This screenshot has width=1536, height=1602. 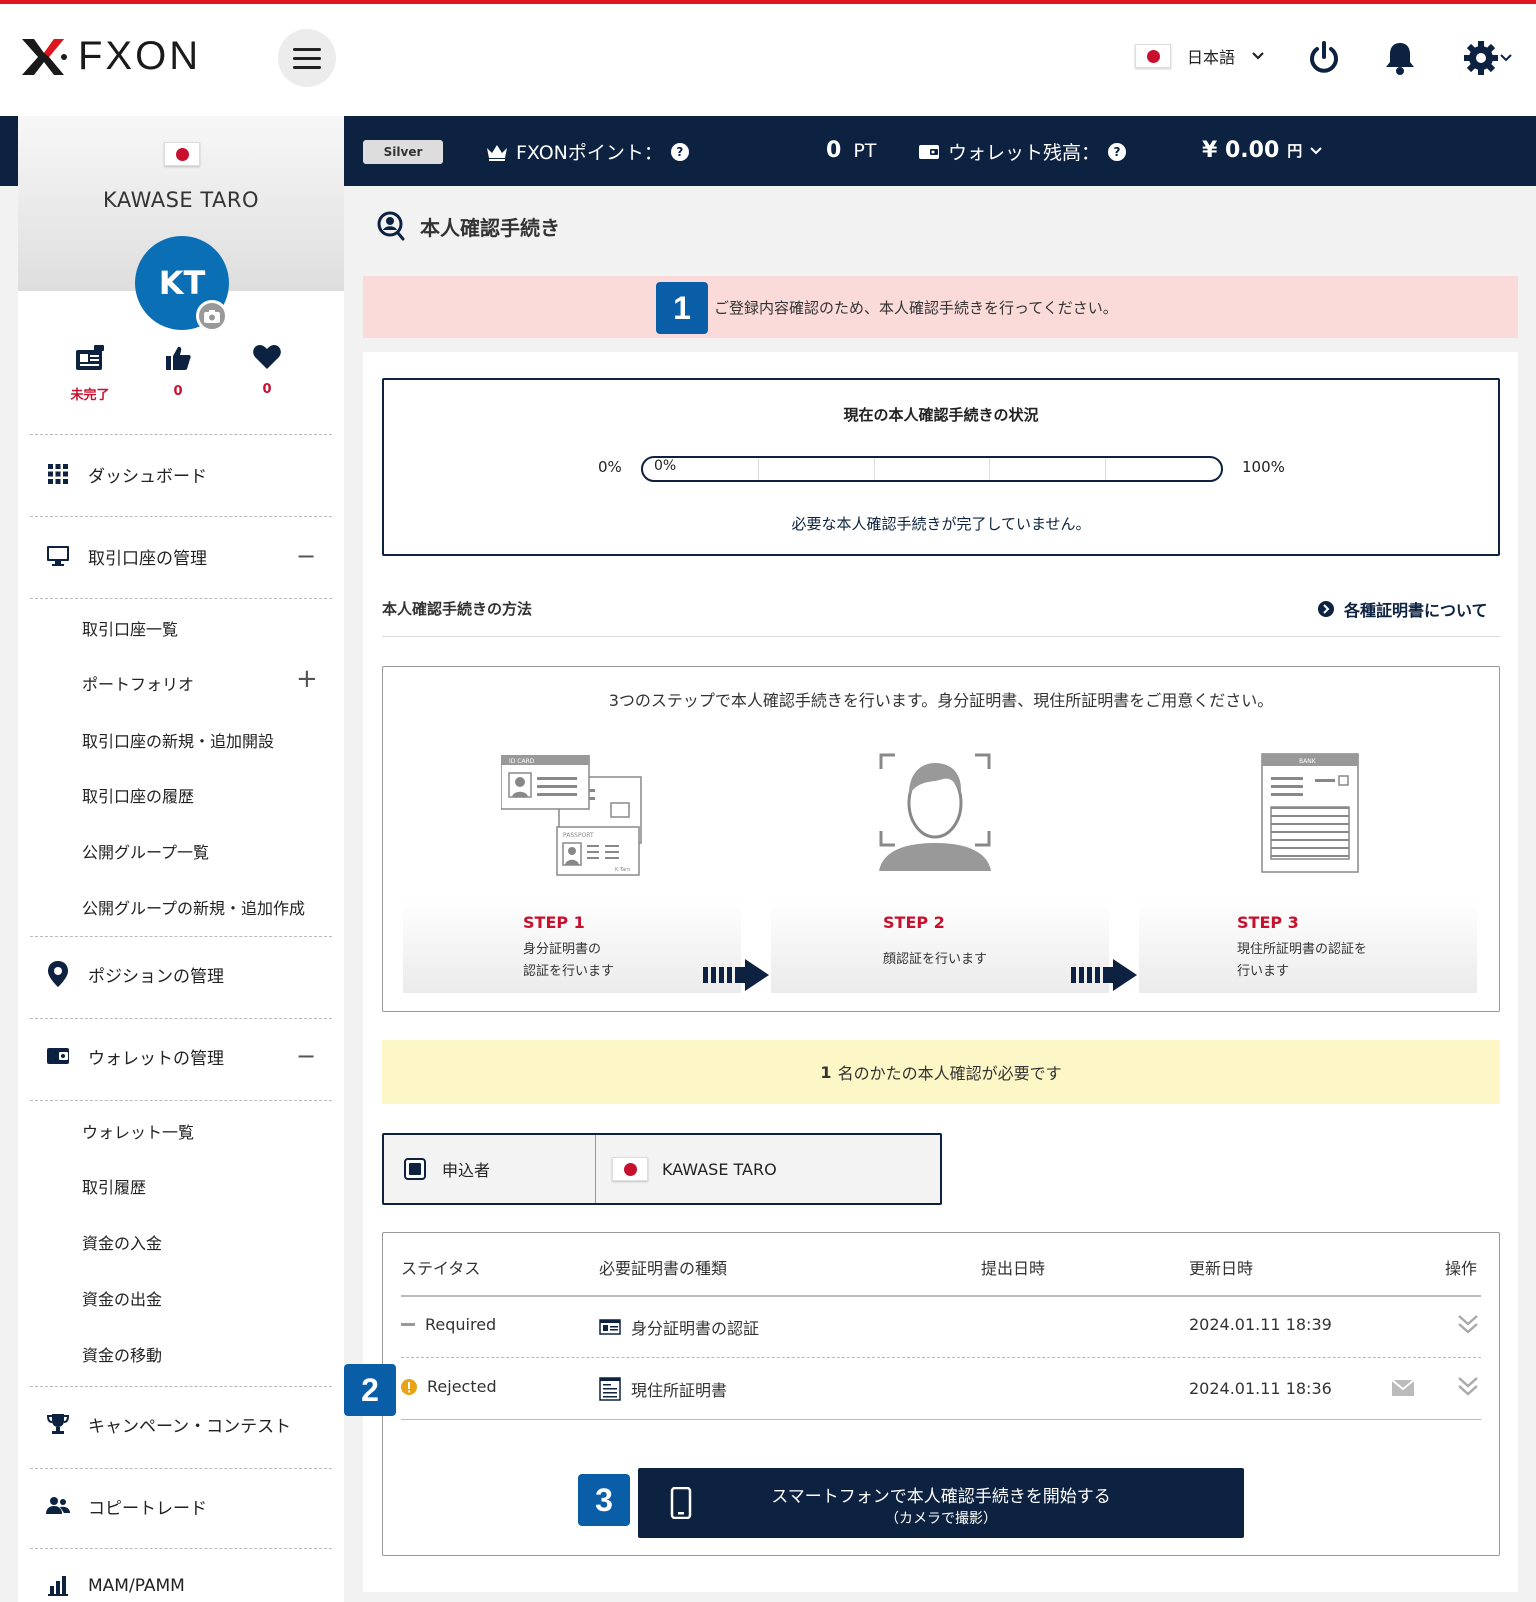 What do you see at coordinates (178, 740) in the screenshot?
I see `nav-open-account: 取引口座の新規・追加開設` at bounding box center [178, 740].